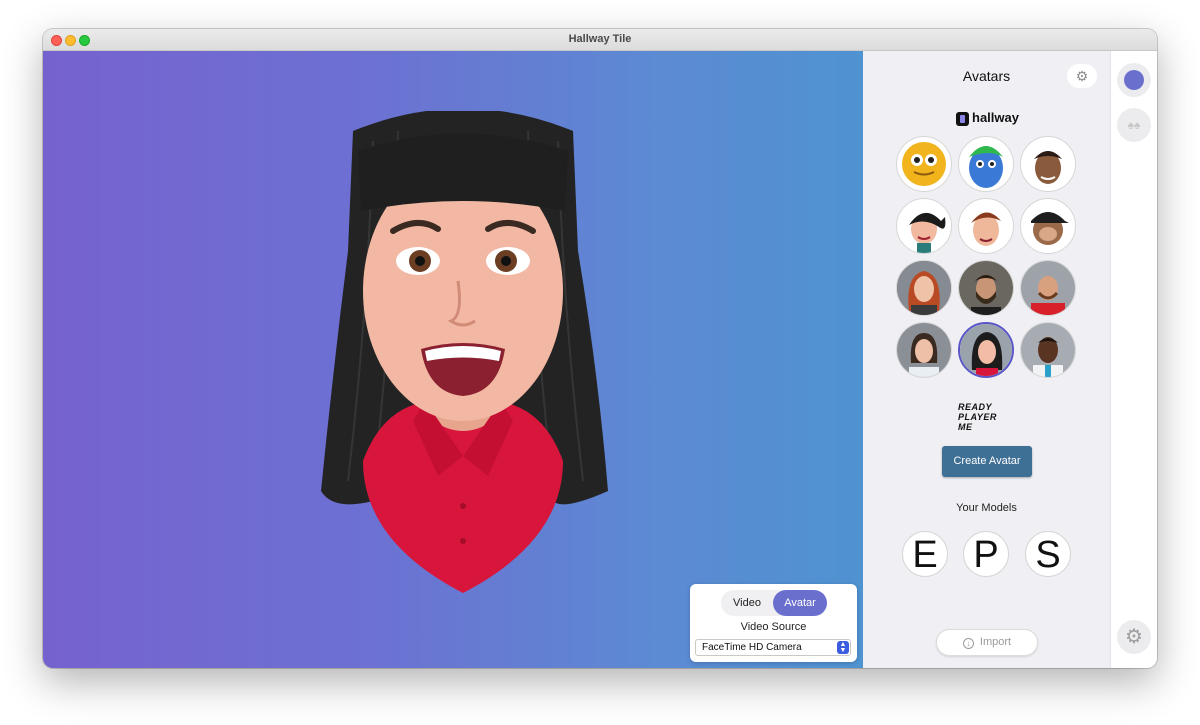  Describe the element at coordinates (1048, 164) in the screenshot. I see `curly-hair-avatar` at that location.